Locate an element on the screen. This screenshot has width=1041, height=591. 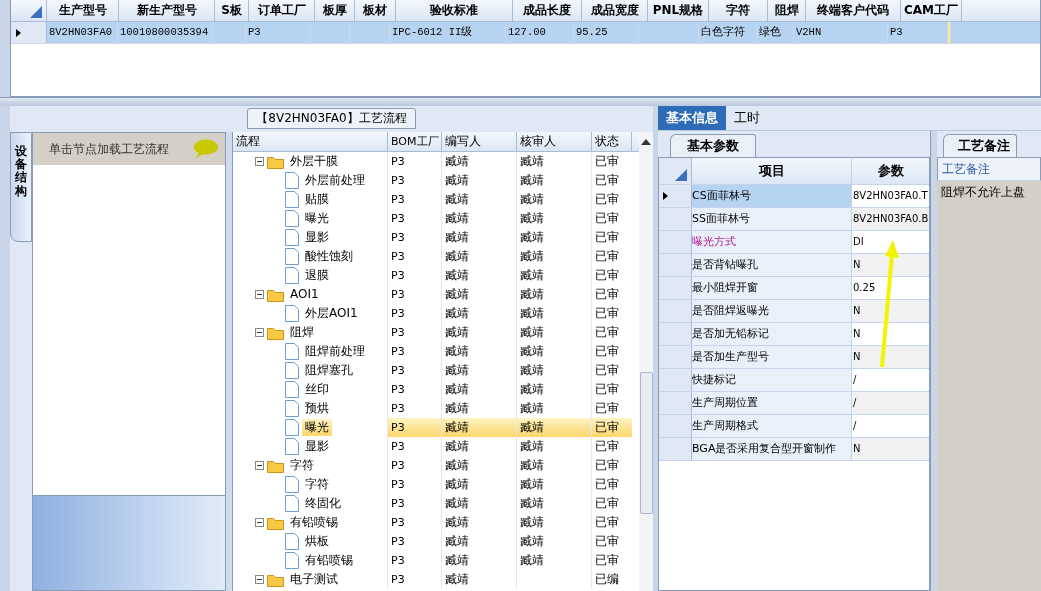
column-header: CAM工厂 is located at coordinates (931, 10).